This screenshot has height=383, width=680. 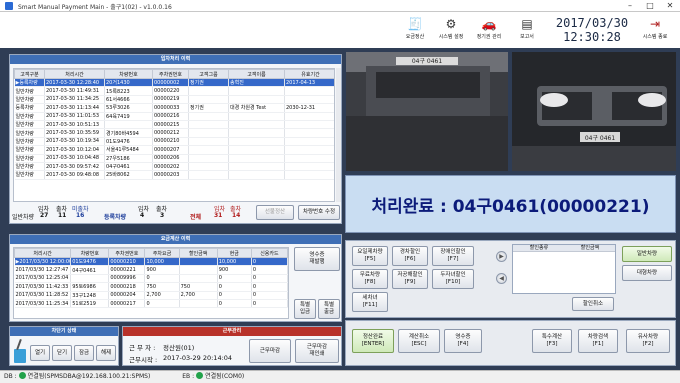 What do you see at coordinates (451, 31) in the screenshot?
I see `system-settings-button: ⚙ 시스템 설정` at bounding box center [451, 31].